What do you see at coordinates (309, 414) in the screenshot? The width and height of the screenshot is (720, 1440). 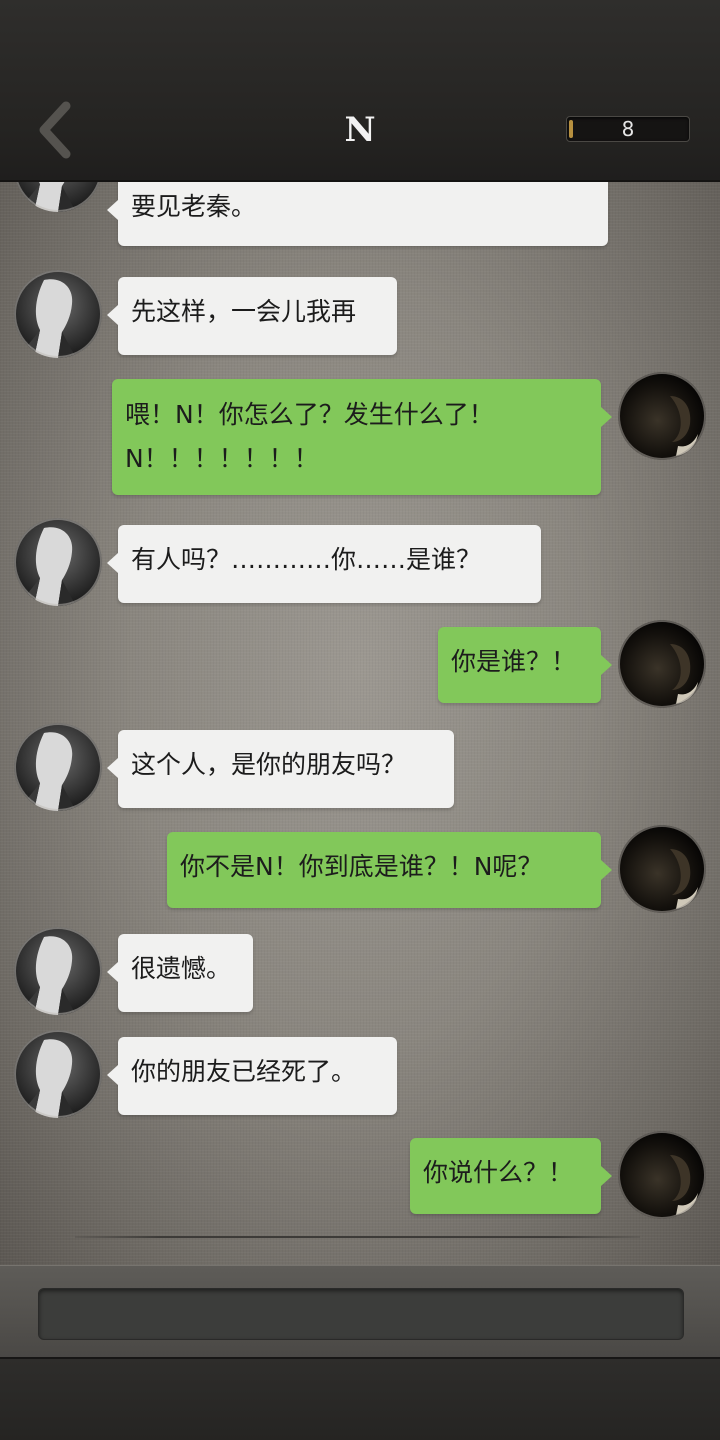 I see `message-text: 喂！N！你怎么了？发生什么了！` at bounding box center [309, 414].